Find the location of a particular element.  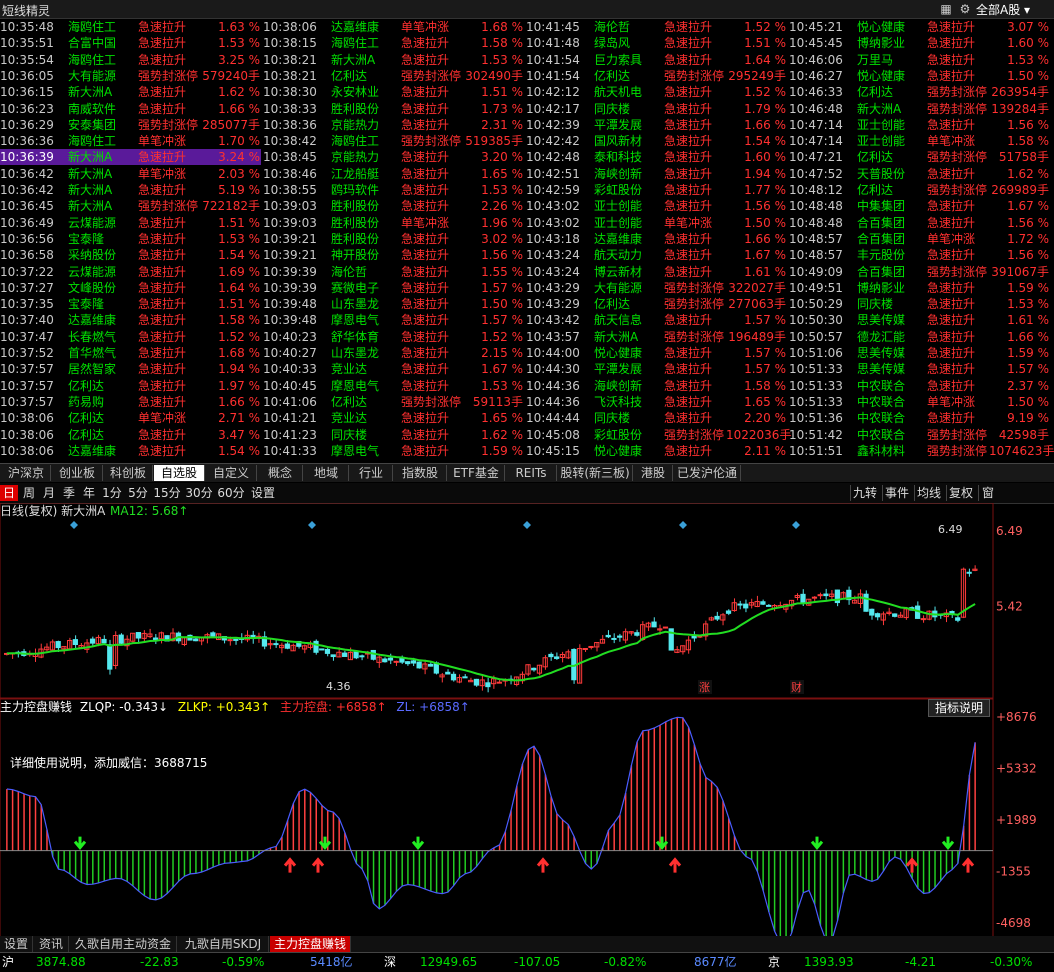

tab-7: 行业 is located at coordinates (371, 473).